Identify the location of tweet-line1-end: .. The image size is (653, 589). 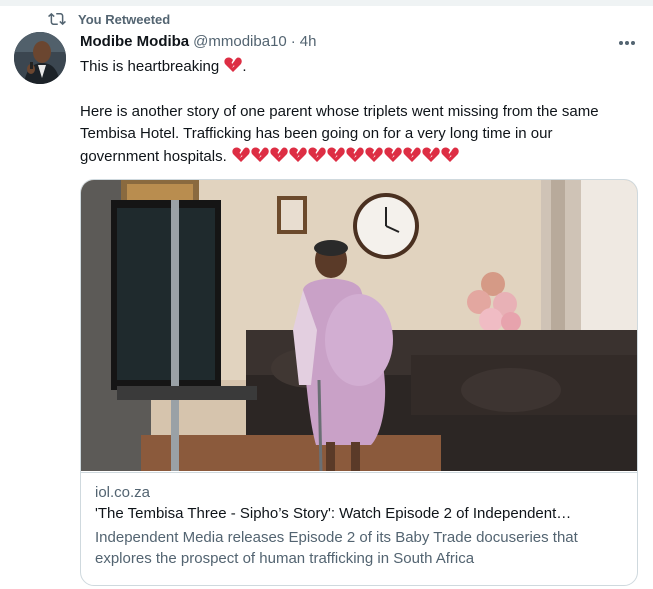
(244, 66).